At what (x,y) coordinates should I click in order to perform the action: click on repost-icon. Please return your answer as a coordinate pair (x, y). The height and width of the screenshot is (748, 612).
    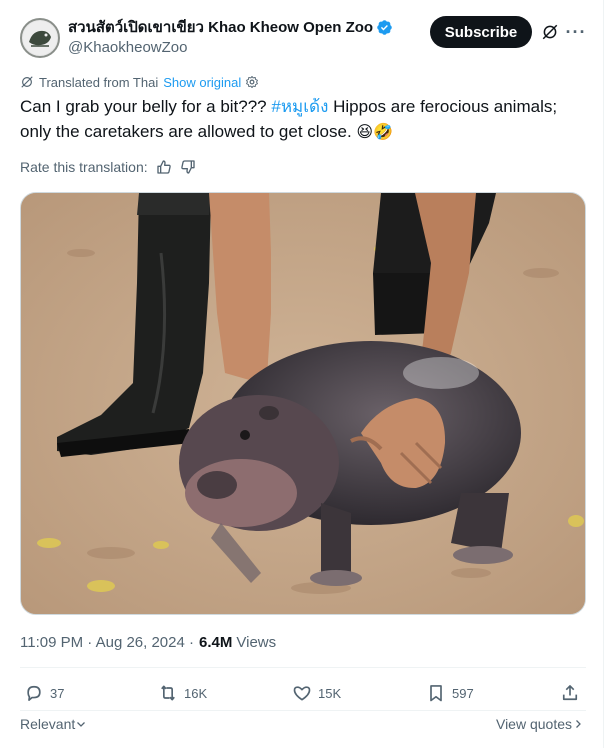
    Looking at the image, I should click on (168, 693).